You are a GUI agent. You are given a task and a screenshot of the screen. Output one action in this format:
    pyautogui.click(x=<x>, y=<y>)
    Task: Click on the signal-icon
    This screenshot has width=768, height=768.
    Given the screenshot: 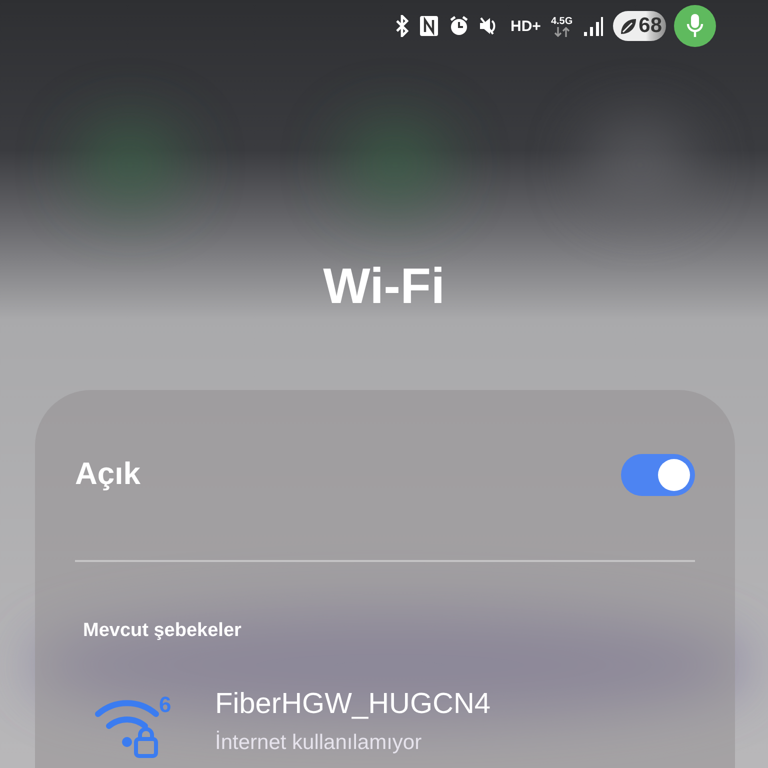 What is the action you would take?
    pyautogui.click(x=592, y=26)
    